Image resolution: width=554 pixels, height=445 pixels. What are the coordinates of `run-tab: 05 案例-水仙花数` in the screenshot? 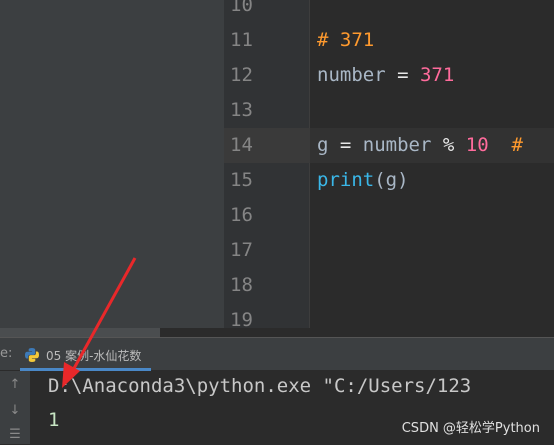 It's located at (86, 356).